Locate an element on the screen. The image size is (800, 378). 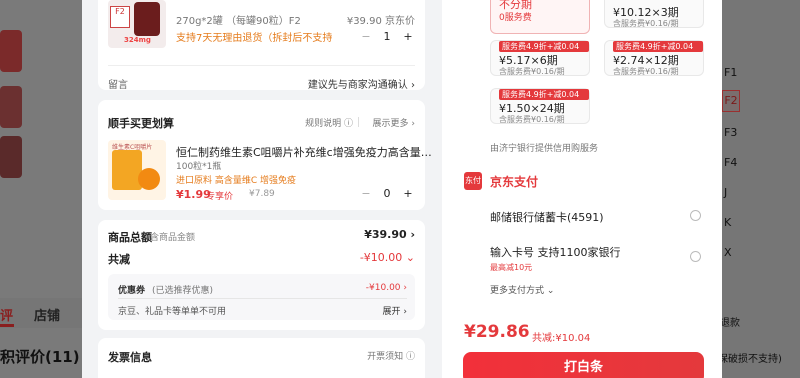
coupon-sub: (已选推荐优惠) is located at coordinates (183, 291).